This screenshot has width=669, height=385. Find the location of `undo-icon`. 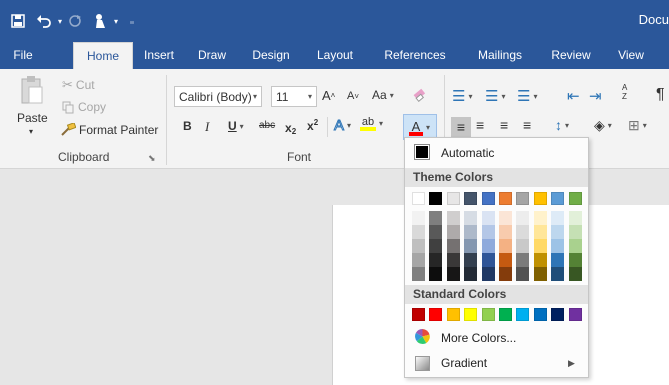

undo-icon is located at coordinates (44, 21).